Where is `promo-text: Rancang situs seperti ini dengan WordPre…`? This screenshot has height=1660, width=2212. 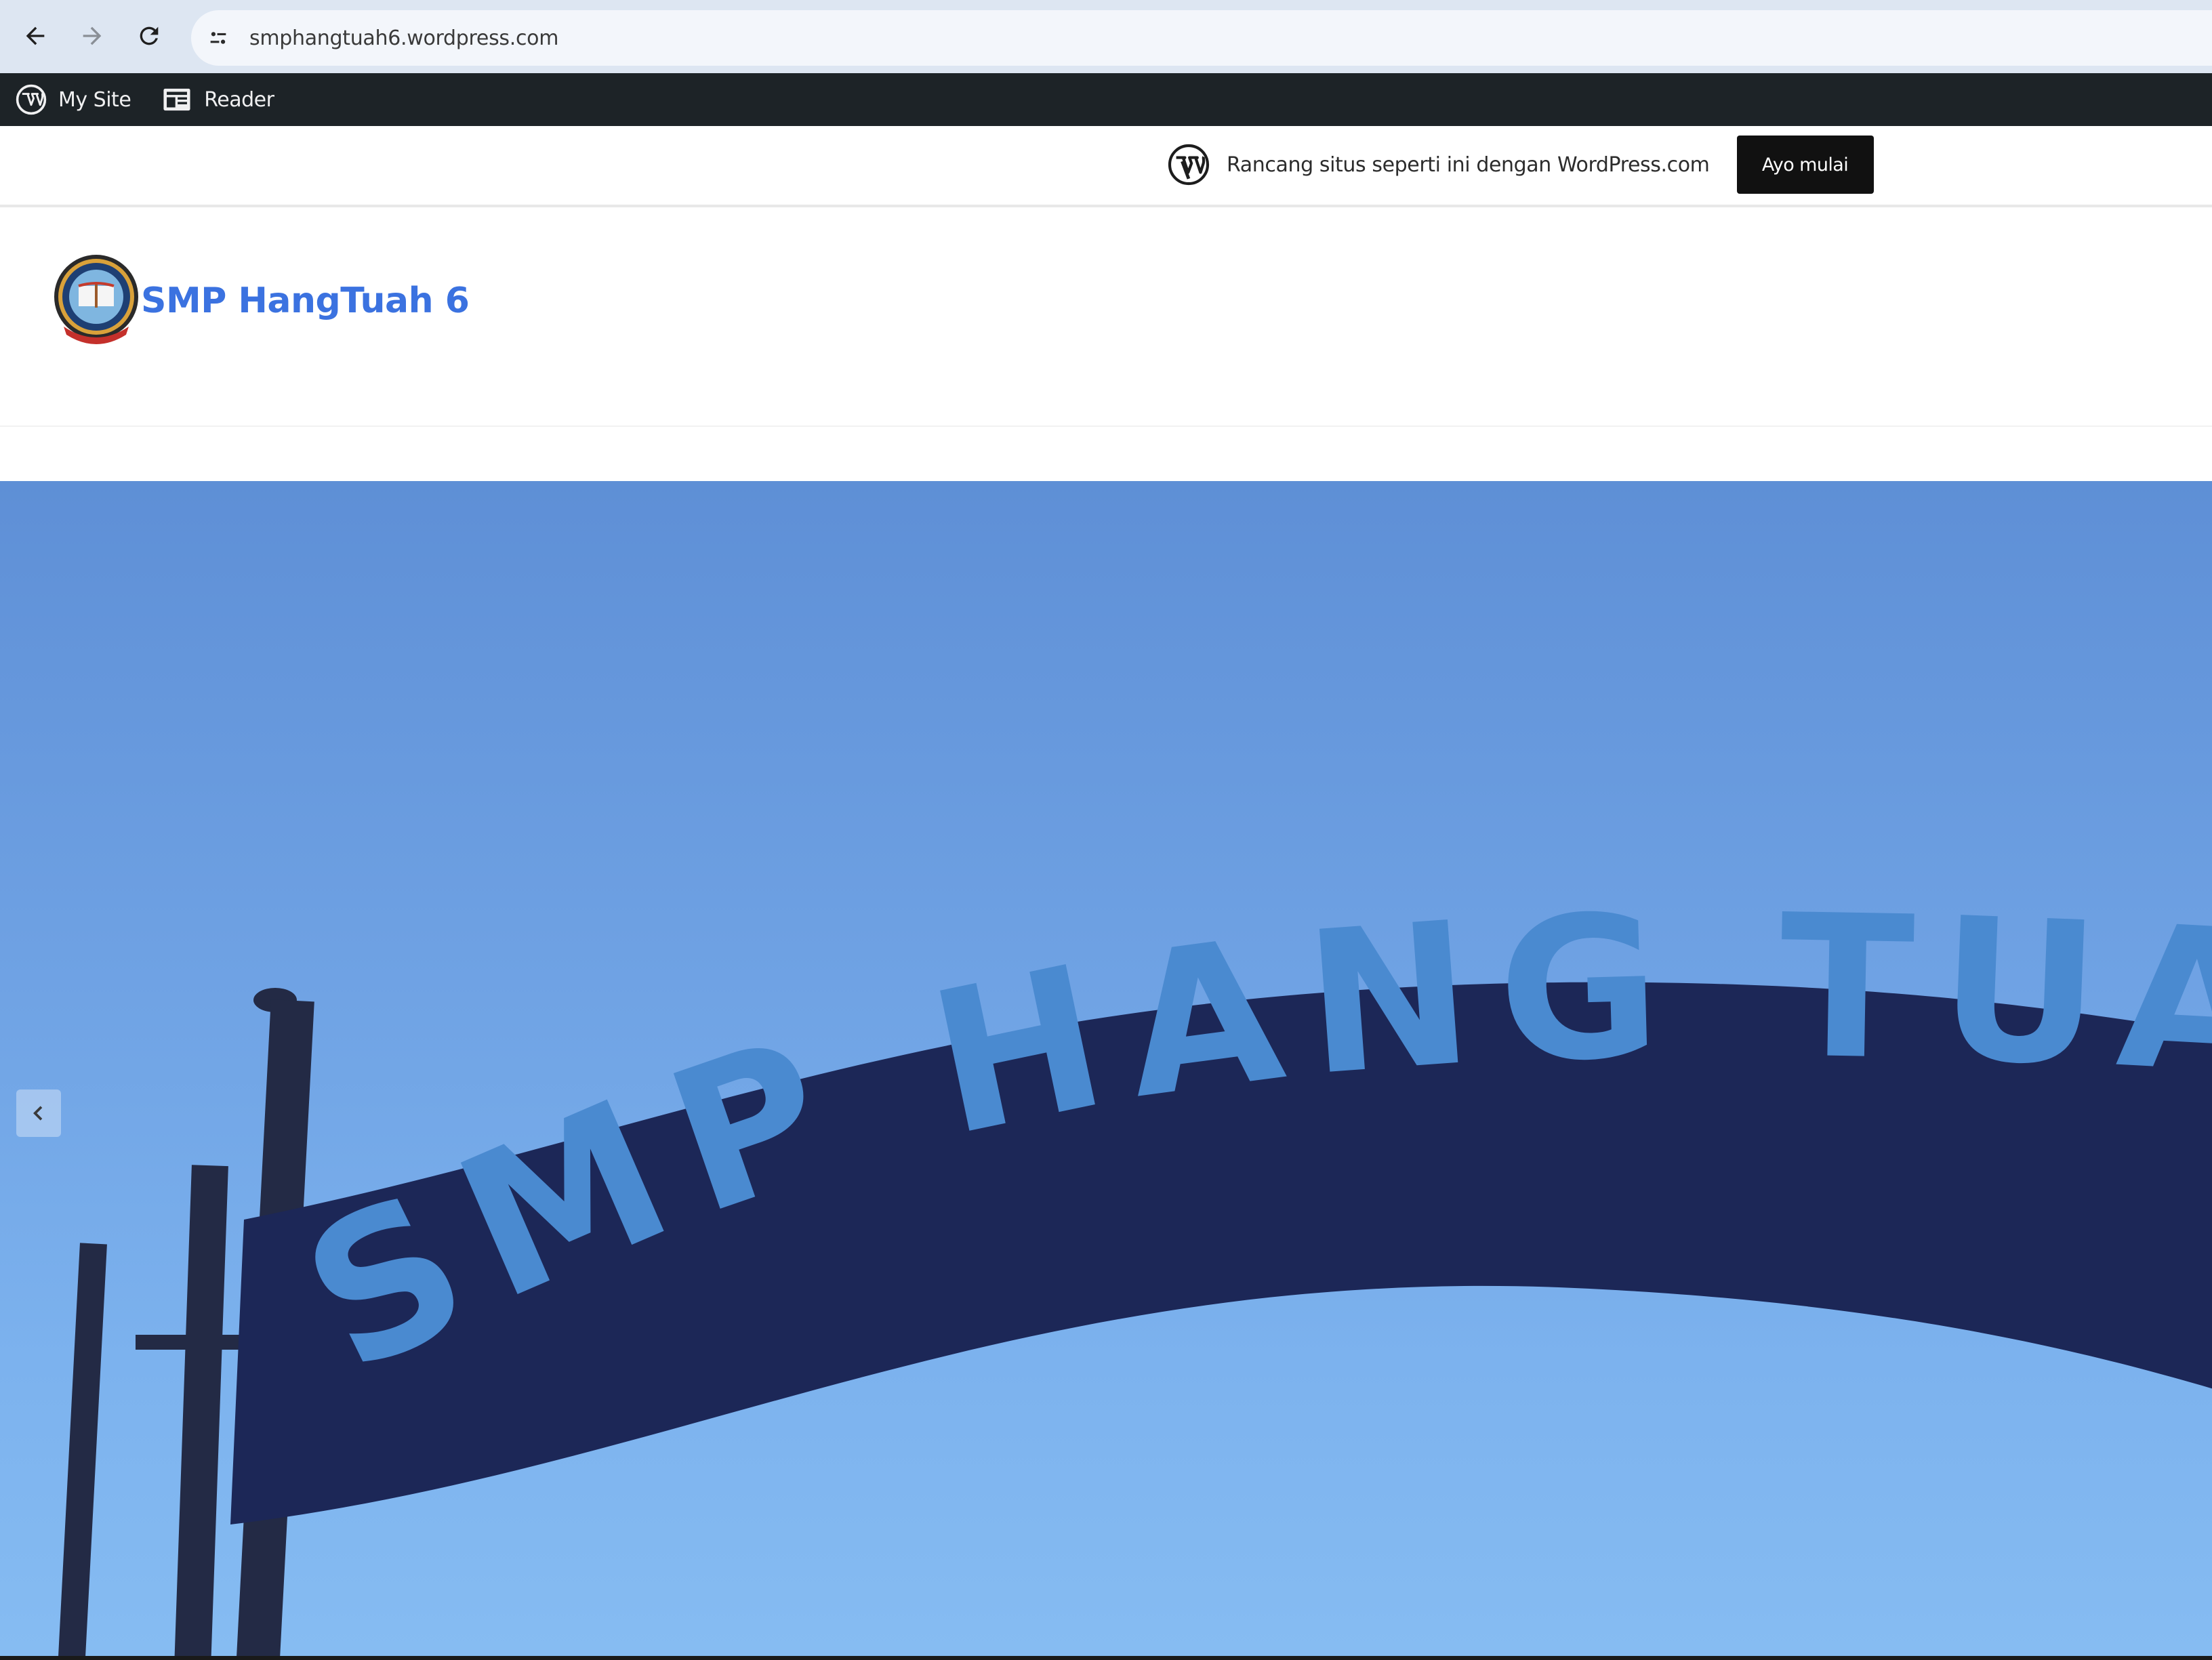
promo-text: Rancang situs seperti ini dengan WordPre… is located at coordinates (1469, 164).